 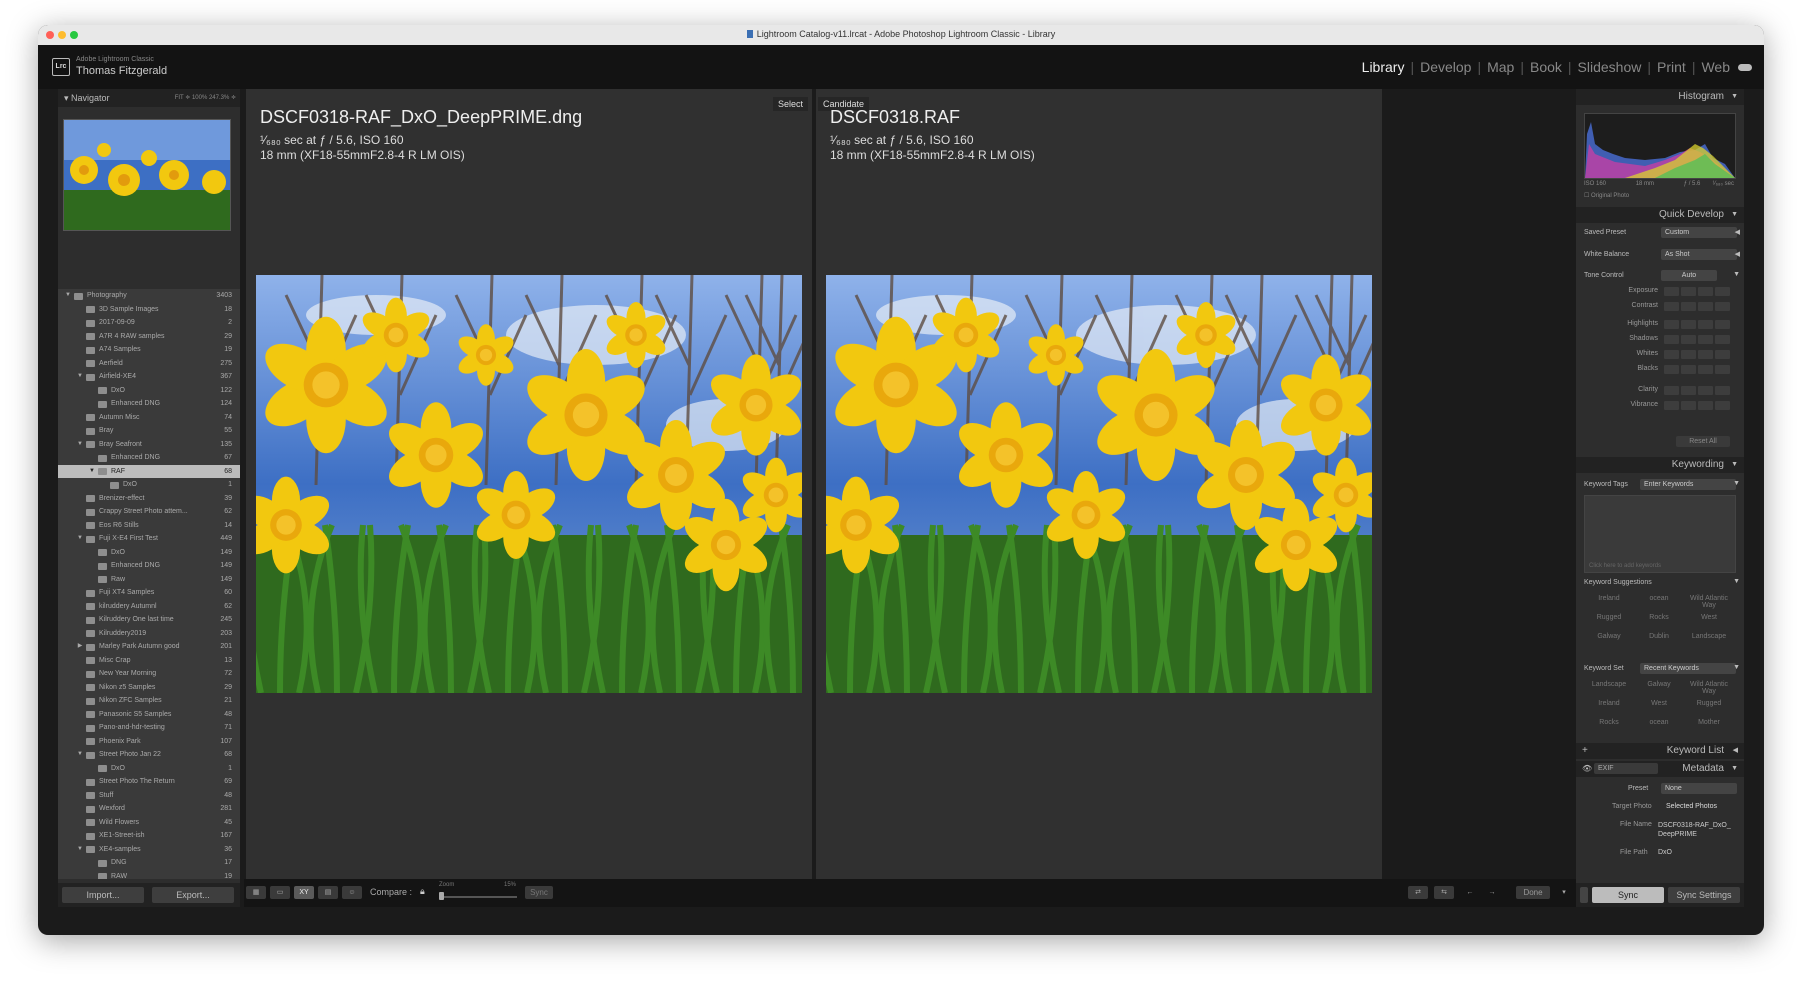 I want to click on folder-row: Eos R6 Stills 14, so click(x=149, y=526).